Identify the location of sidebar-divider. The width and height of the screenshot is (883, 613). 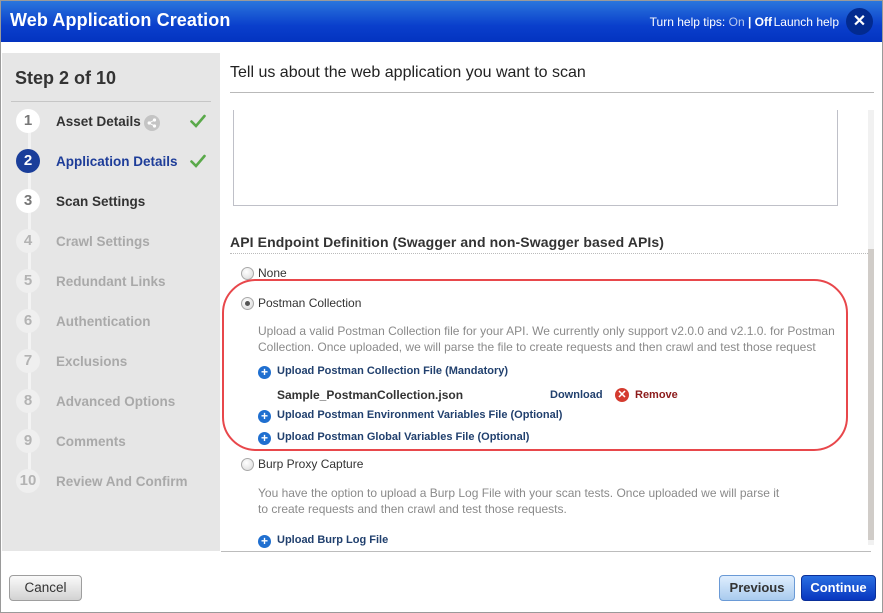
(111, 101).